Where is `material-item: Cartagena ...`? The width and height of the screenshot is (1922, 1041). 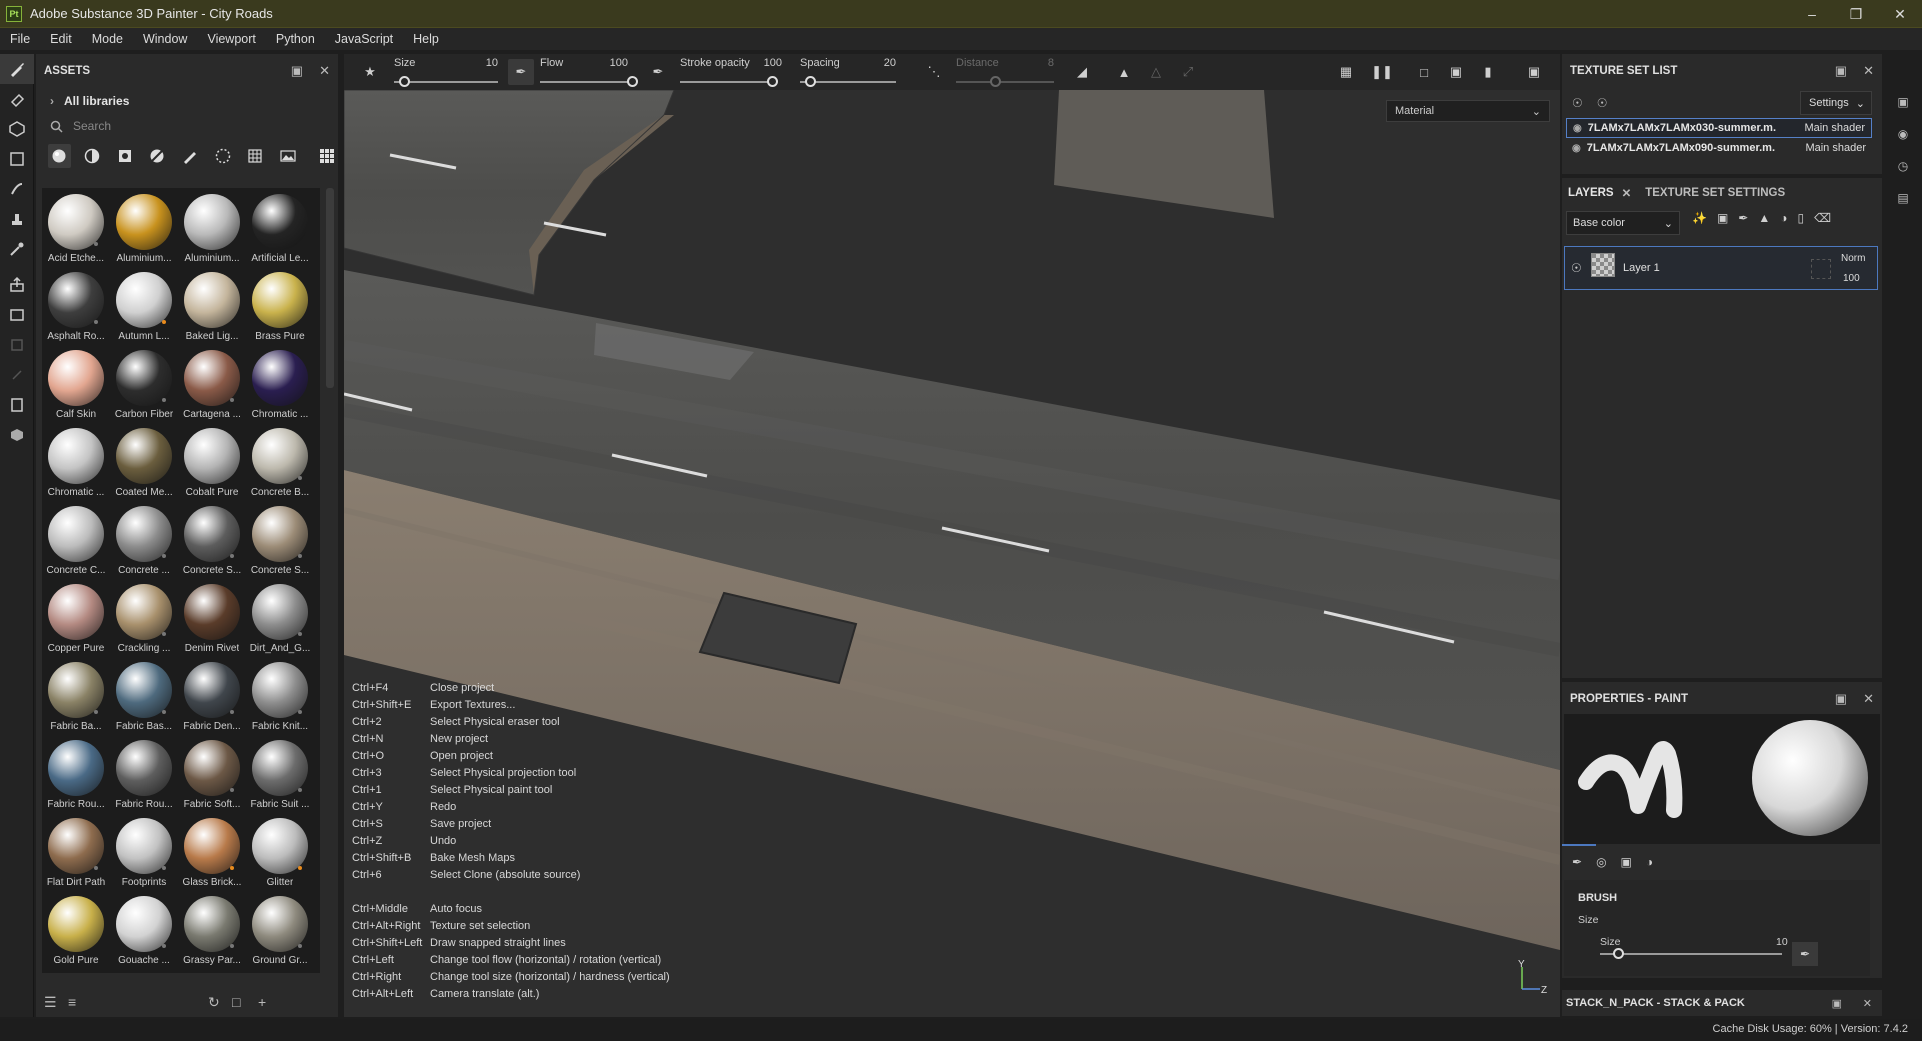
material-item: Cartagena ... is located at coordinates (212, 387).